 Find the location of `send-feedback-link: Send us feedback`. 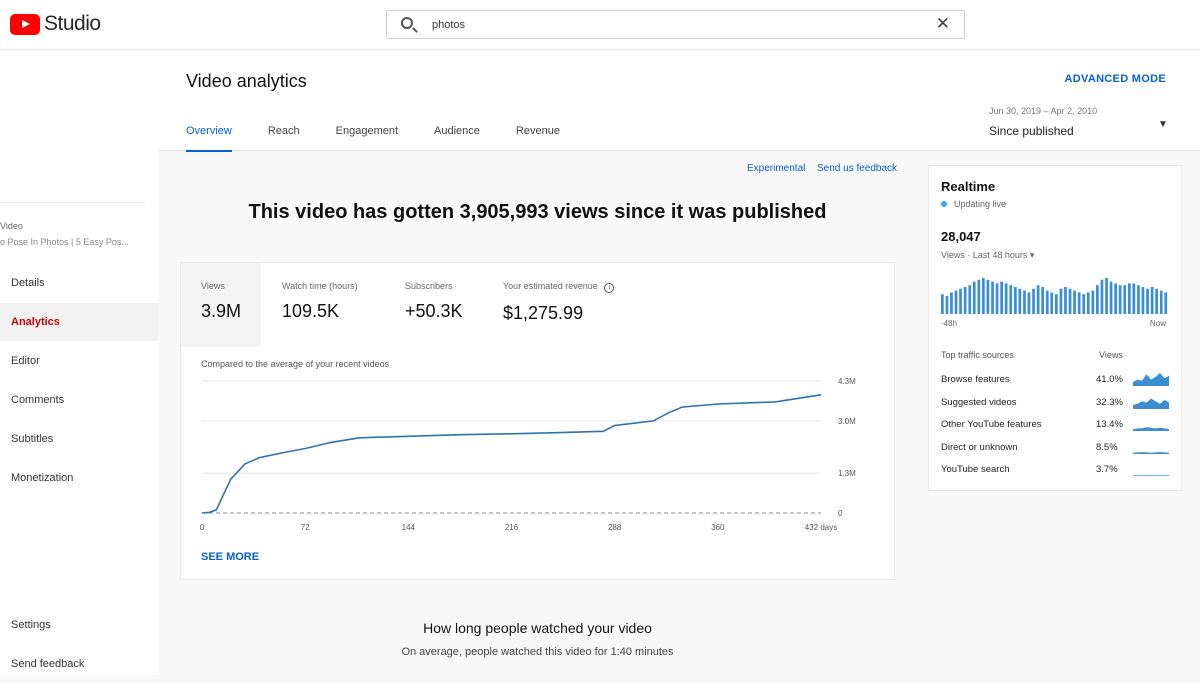

send-feedback-link: Send us feedback is located at coordinates (857, 168).